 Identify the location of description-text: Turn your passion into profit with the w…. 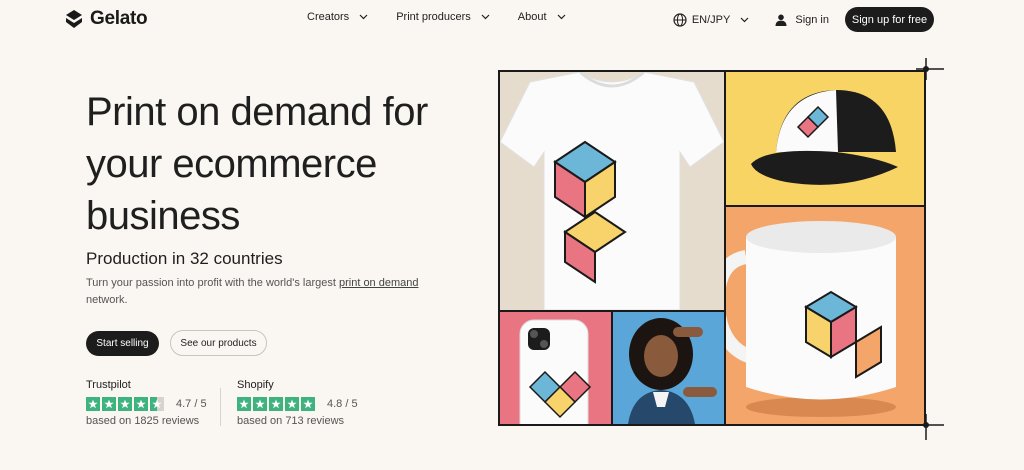
(212, 283).